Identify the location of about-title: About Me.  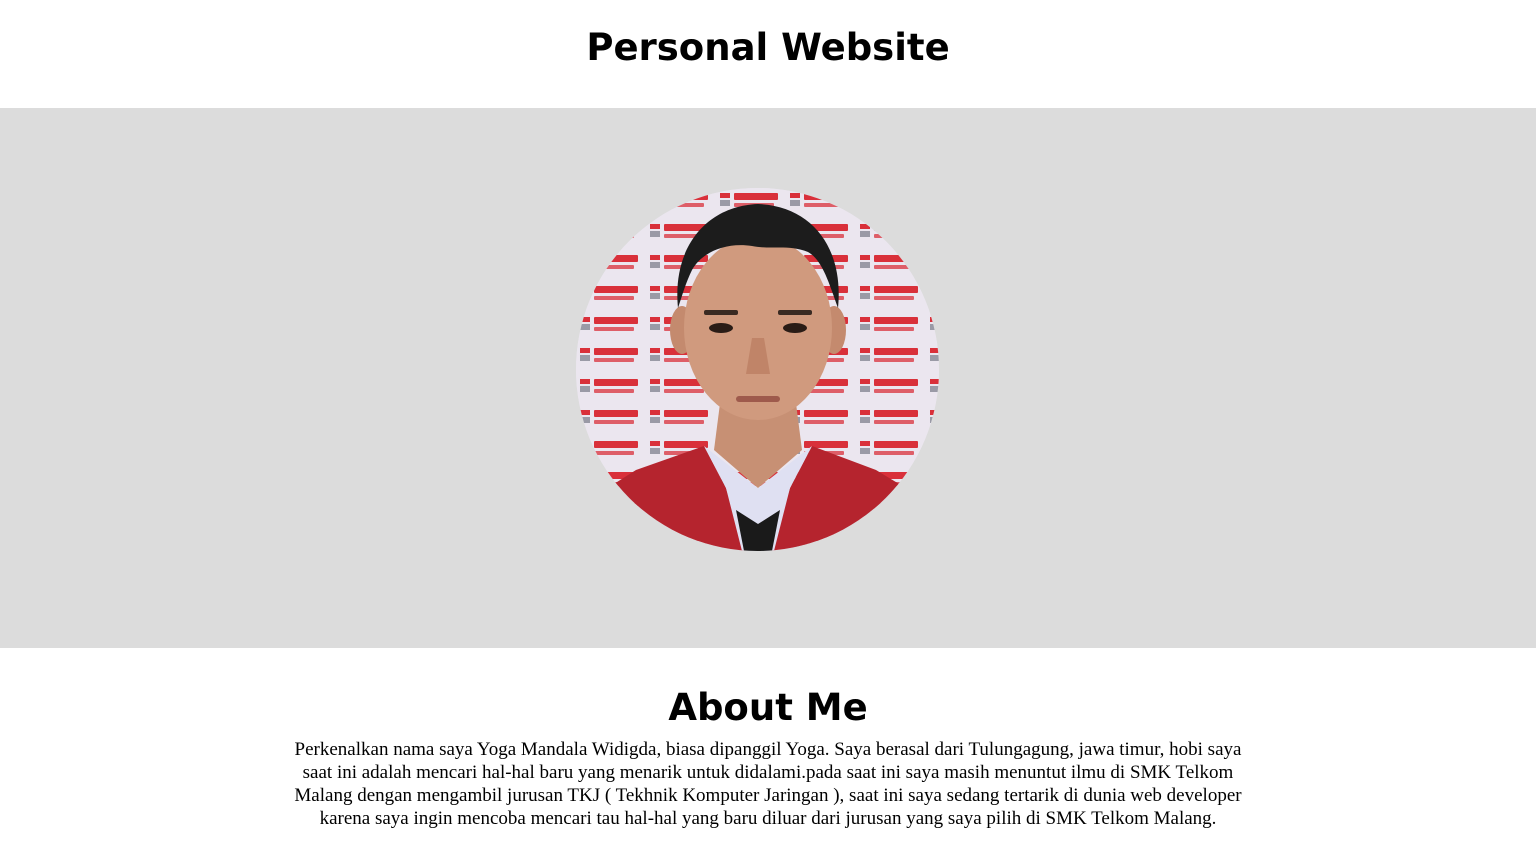
(768, 707).